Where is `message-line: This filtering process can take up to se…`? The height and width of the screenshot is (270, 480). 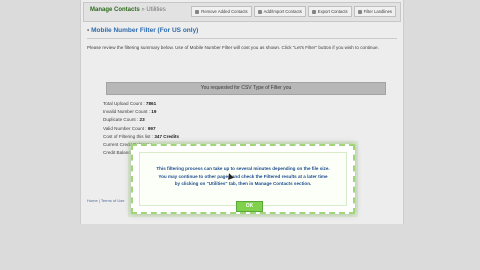 message-line: This filtering process can take up to se… is located at coordinates (243, 168).